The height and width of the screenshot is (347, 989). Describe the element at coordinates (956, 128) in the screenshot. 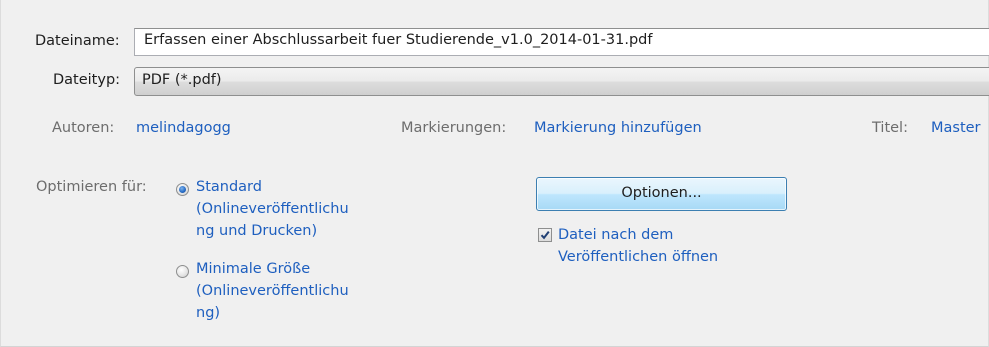

I see `title-value: Master` at that location.